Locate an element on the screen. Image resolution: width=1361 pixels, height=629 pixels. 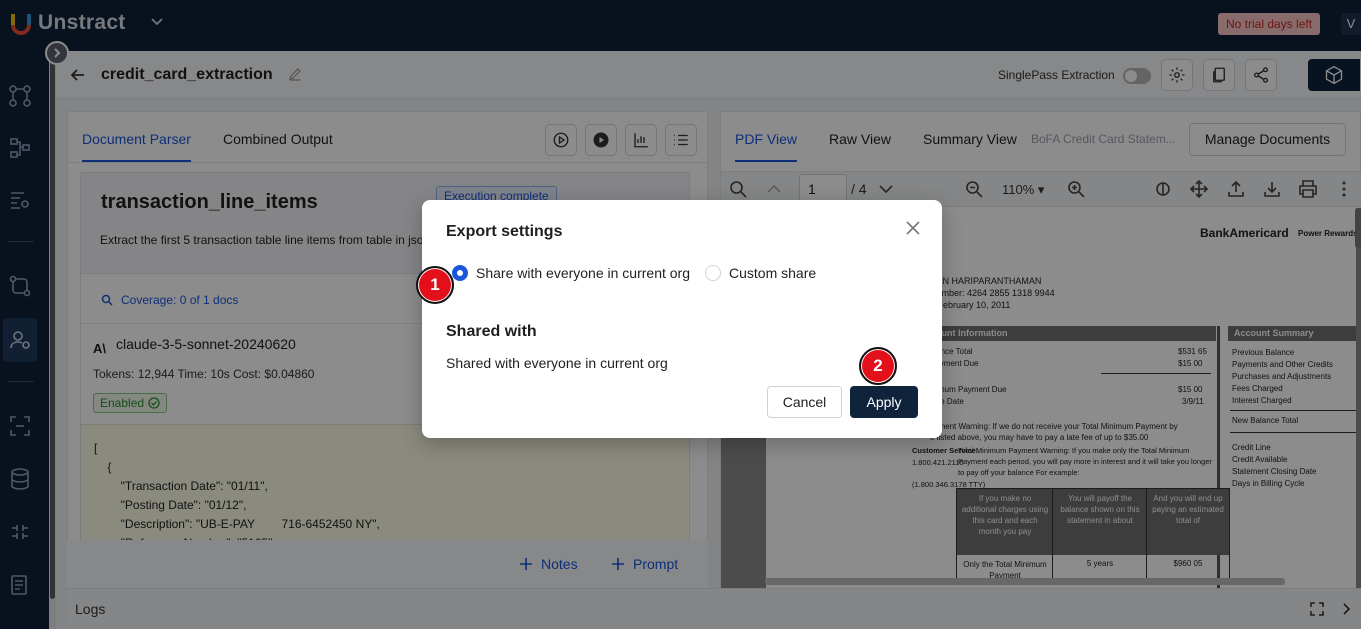
share-everyone-radio: Share with everyone in current org is located at coordinates (571, 273).